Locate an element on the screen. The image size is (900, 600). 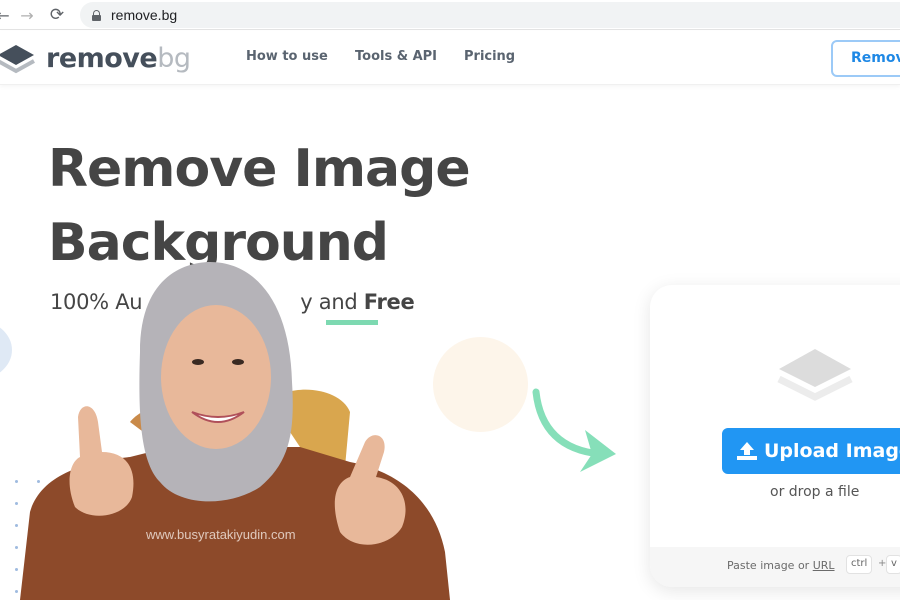
nav-tools-api: Tools & API is located at coordinates (396, 56).